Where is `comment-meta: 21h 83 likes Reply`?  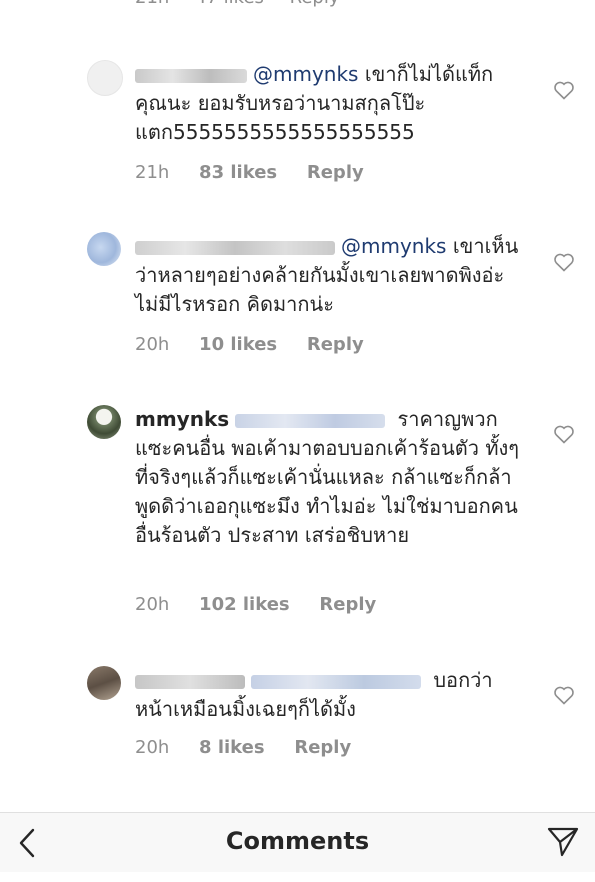 comment-meta: 21h 83 likes Reply is located at coordinates (261, 172).